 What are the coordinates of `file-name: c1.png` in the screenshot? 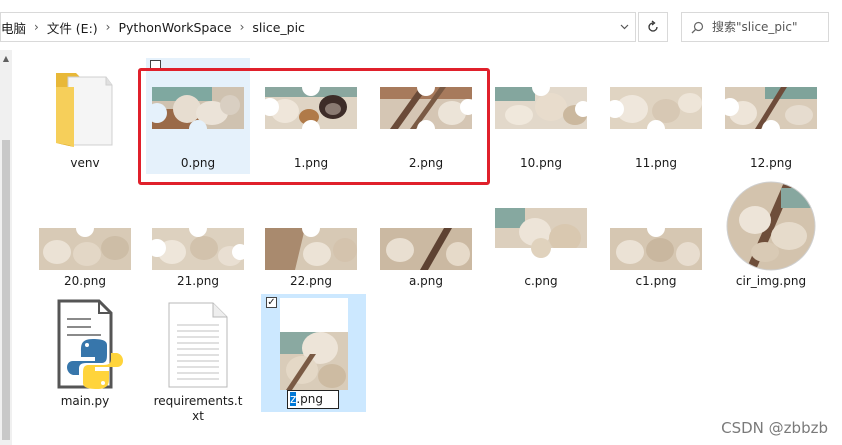 It's located at (656, 281).